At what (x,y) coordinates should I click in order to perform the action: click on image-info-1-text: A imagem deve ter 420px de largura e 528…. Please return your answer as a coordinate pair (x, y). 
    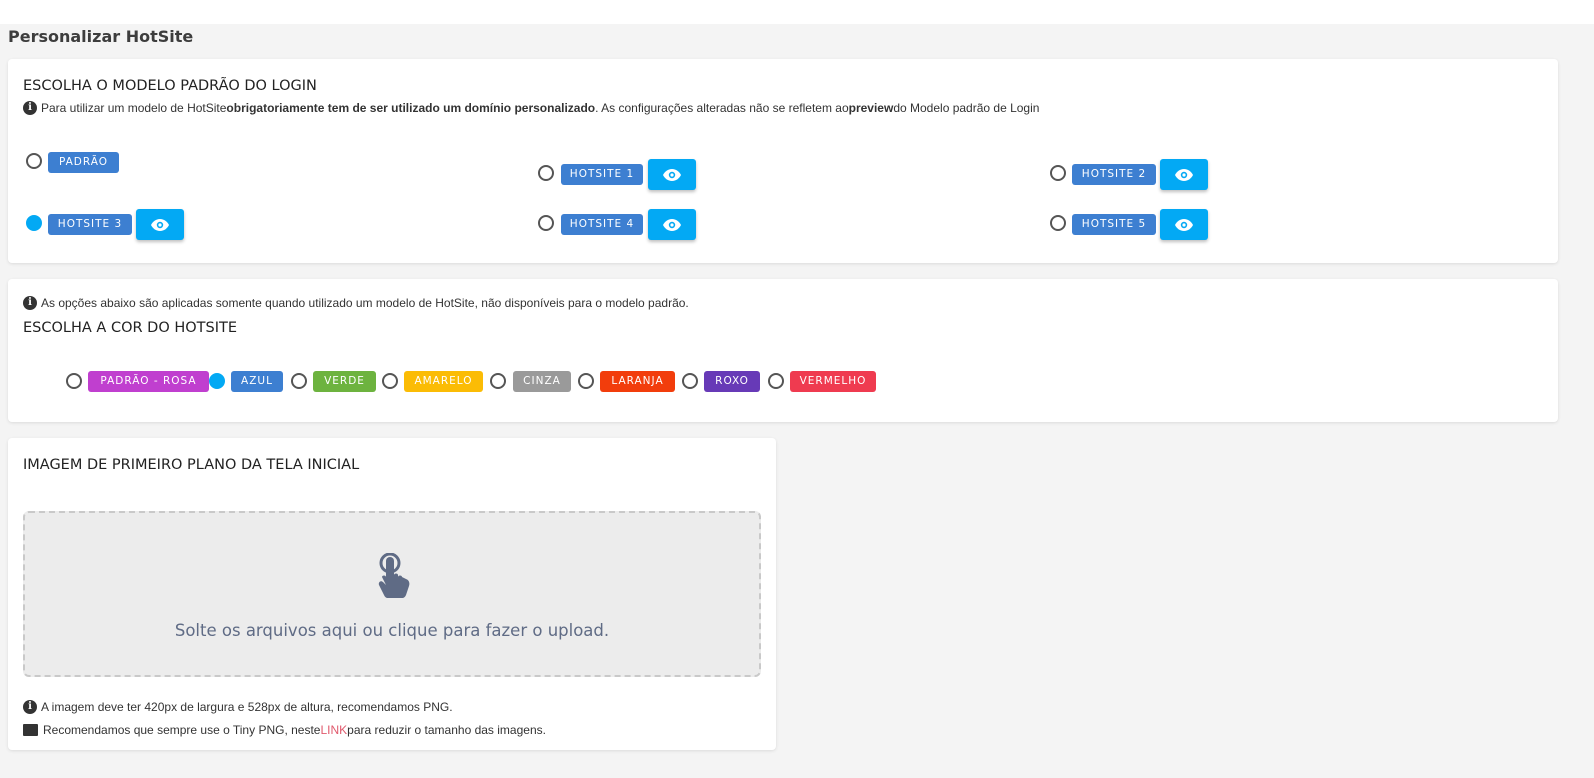
    Looking at the image, I should click on (247, 707).